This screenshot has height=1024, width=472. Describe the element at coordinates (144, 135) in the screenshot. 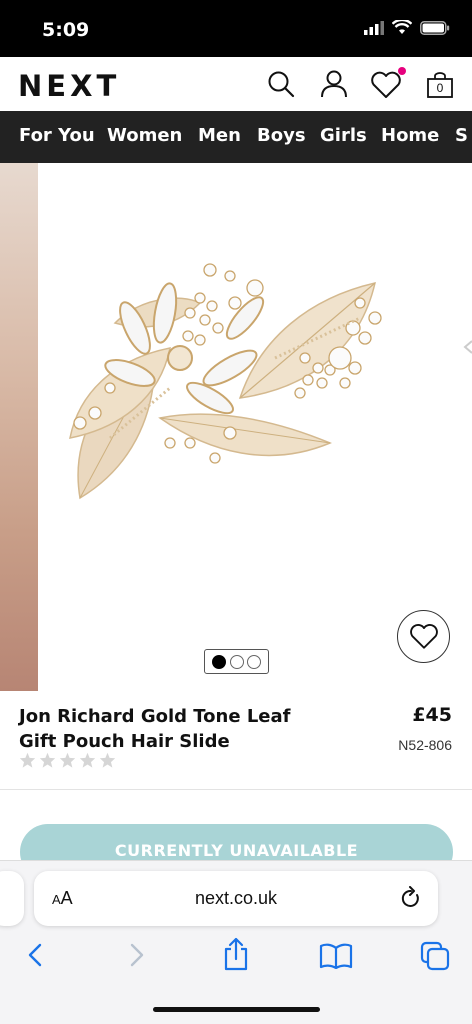

I see `nav-item-women: Women` at that location.